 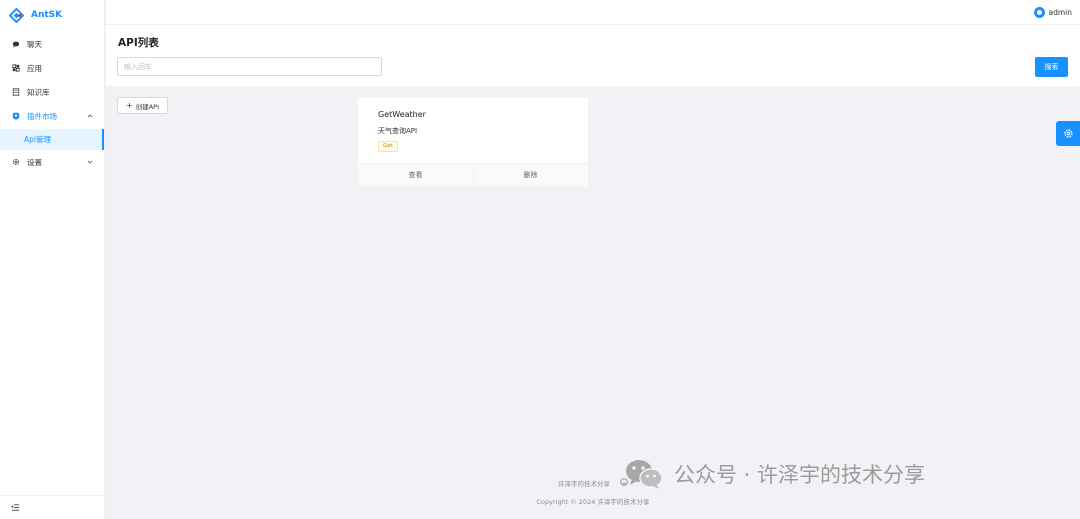 What do you see at coordinates (52, 92) in the screenshot?
I see `sidebar-item-knowledge-base: 知识库` at bounding box center [52, 92].